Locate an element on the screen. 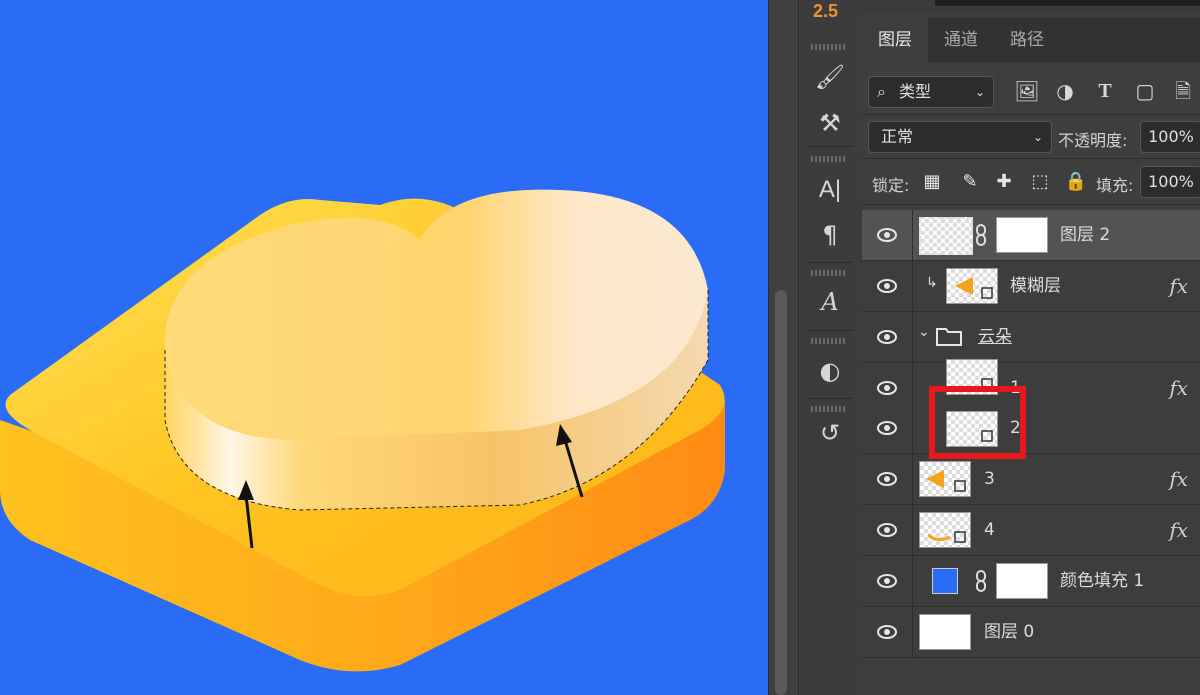  fill-label: 填充: is located at coordinates (1115, 185).